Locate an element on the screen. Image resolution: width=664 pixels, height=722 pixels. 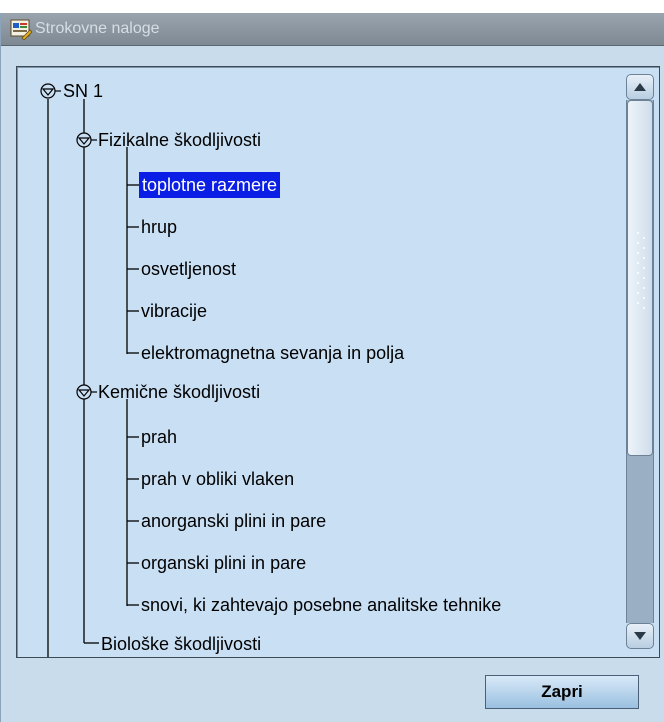
tree-node-root: SN 1 is located at coordinates (83, 91).